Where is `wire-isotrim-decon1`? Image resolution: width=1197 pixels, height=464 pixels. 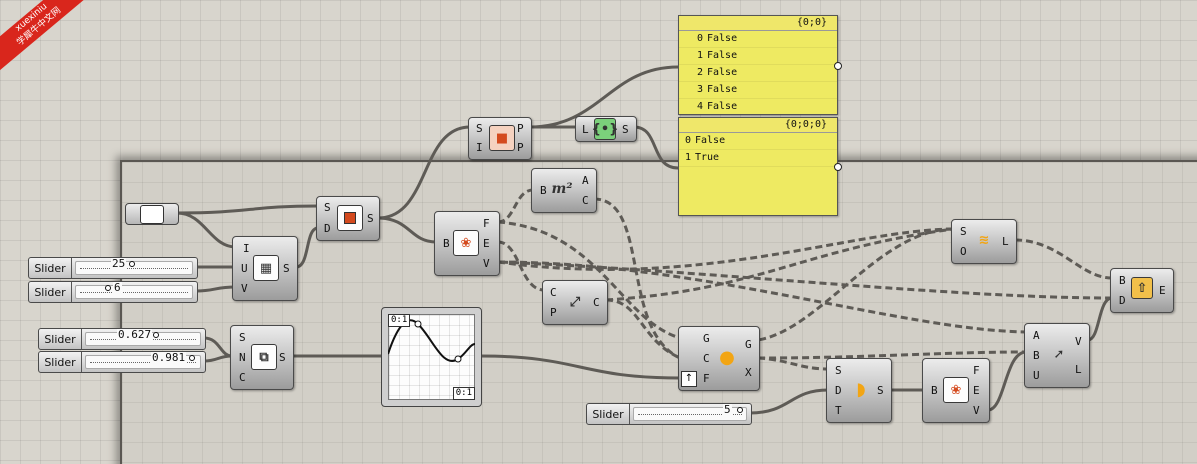
wire-isotrim-decon1 is located at coordinates (407, 230).